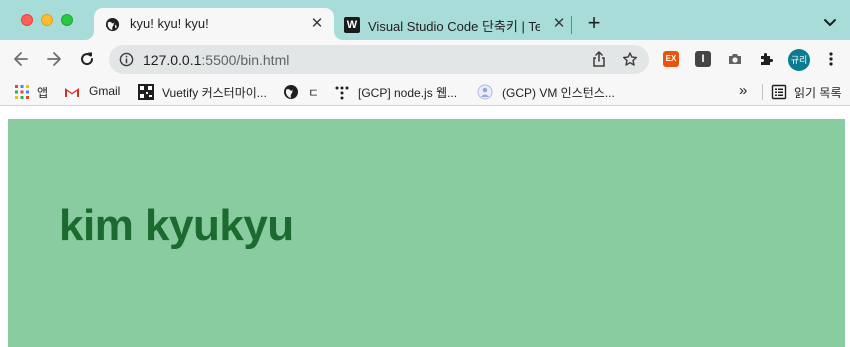 This screenshot has height=347, width=850. I want to click on zoom-window-button, so click(67, 20).